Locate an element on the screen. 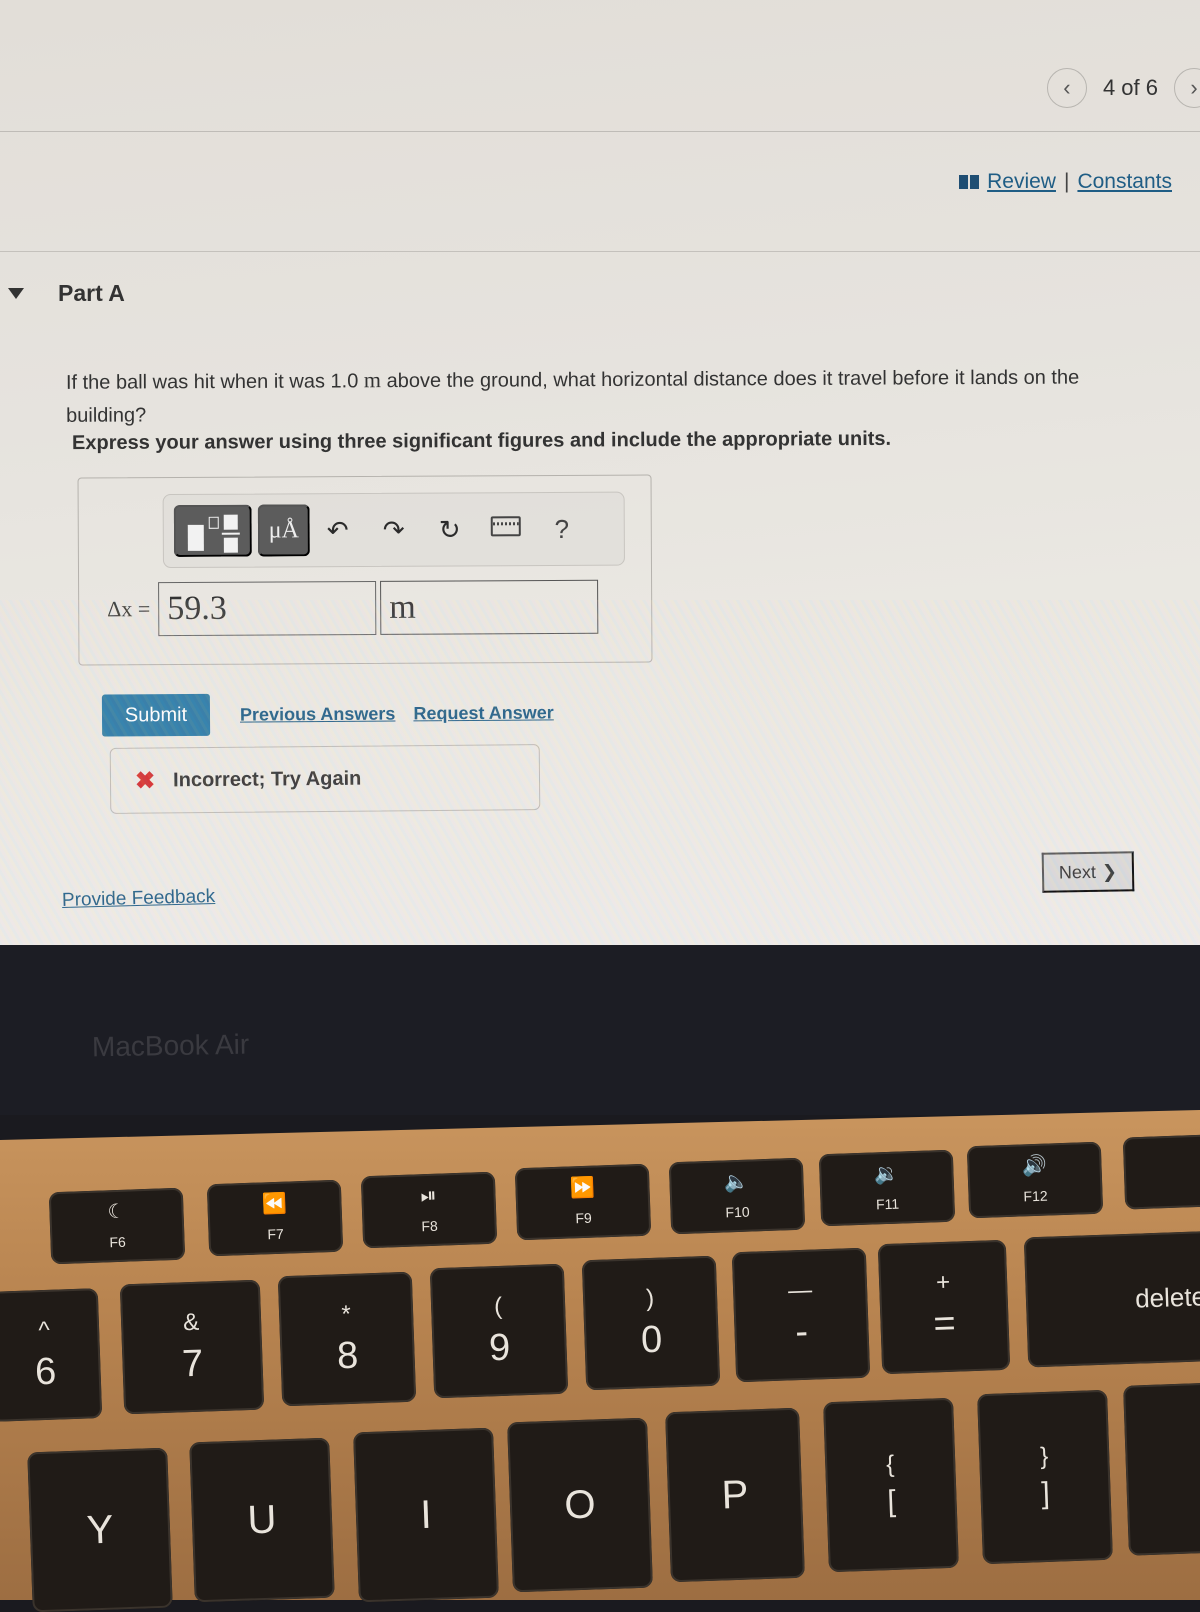  key-equals: + = is located at coordinates (944, 1307).